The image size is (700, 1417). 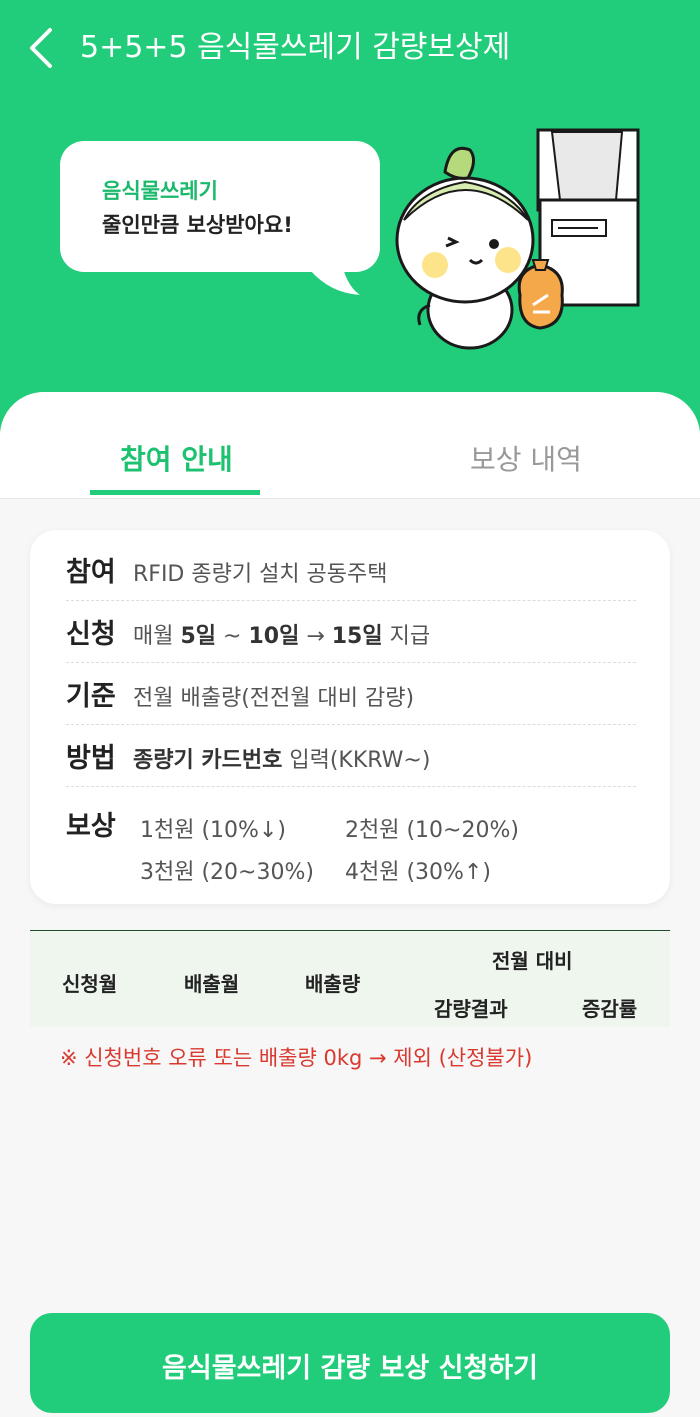 What do you see at coordinates (432, 830) in the screenshot?
I see `reward-tier-2: 2천원 (10~20%)` at bounding box center [432, 830].